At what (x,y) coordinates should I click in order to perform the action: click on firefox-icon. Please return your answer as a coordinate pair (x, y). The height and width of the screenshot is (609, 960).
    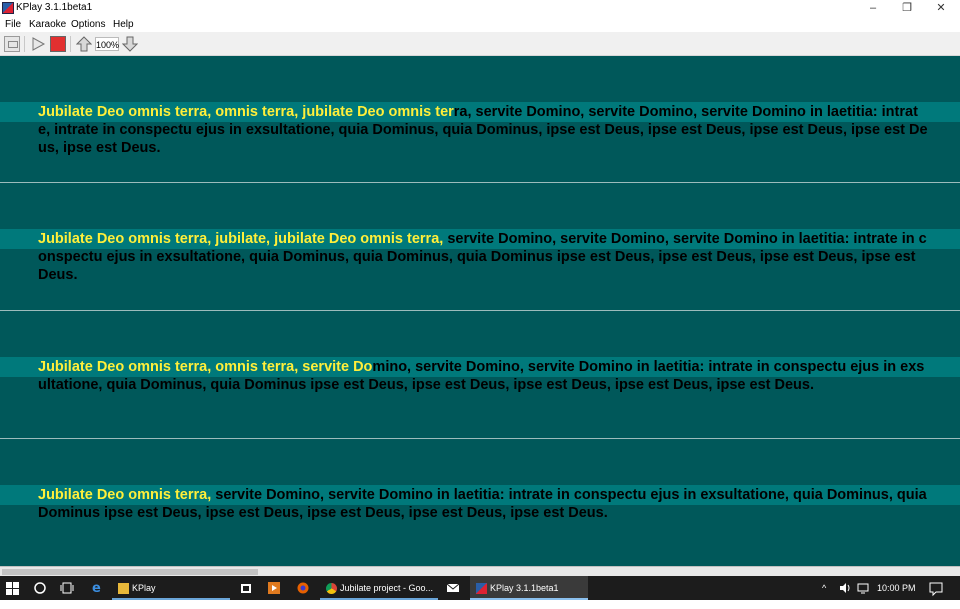
    Looking at the image, I should click on (303, 588).